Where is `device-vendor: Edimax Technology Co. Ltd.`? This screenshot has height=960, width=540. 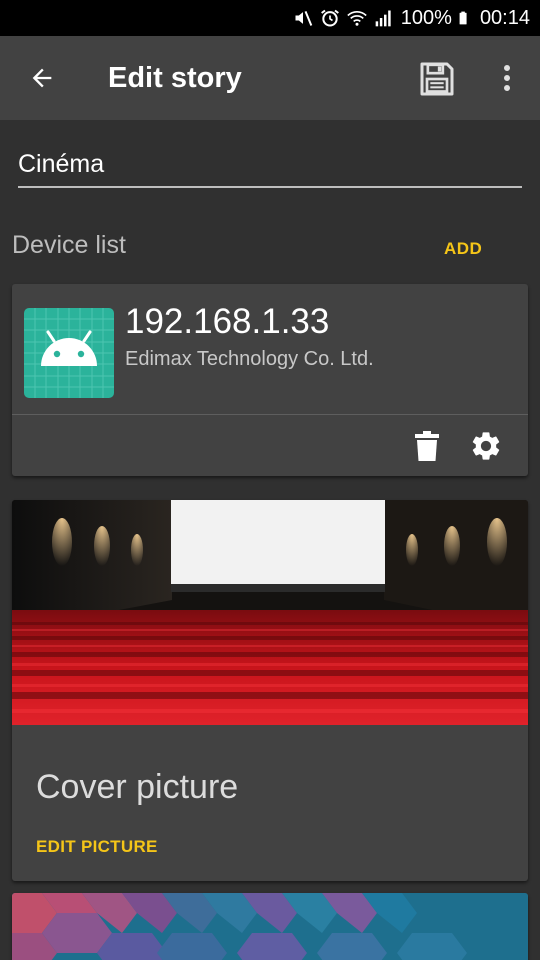 device-vendor: Edimax Technology Co. Ltd. is located at coordinates (249, 359).